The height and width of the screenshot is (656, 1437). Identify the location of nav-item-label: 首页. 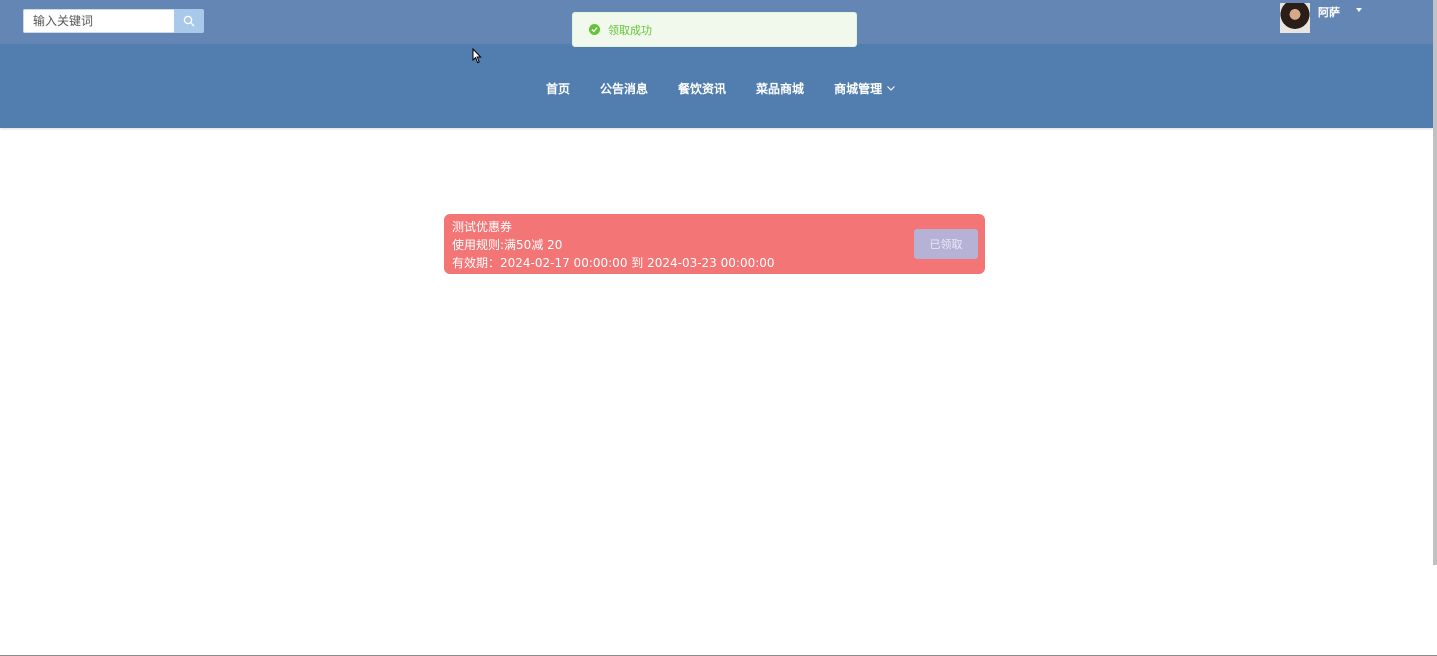
(558, 89).